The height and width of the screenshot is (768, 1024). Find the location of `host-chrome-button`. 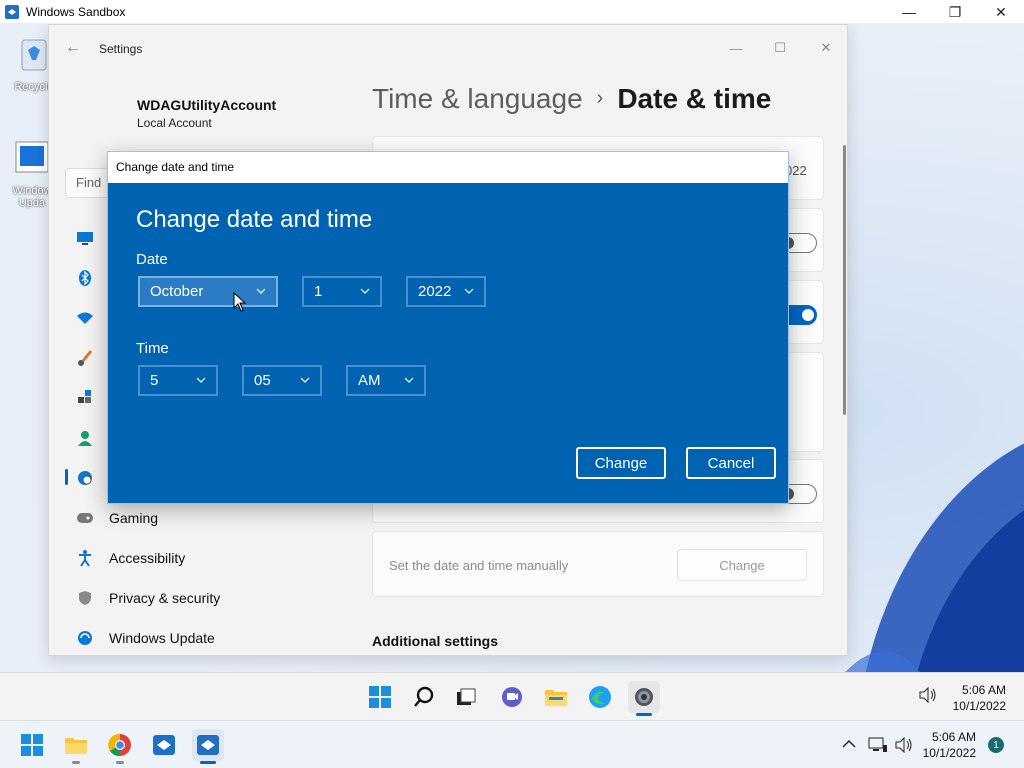

host-chrome-button is located at coordinates (120, 745).